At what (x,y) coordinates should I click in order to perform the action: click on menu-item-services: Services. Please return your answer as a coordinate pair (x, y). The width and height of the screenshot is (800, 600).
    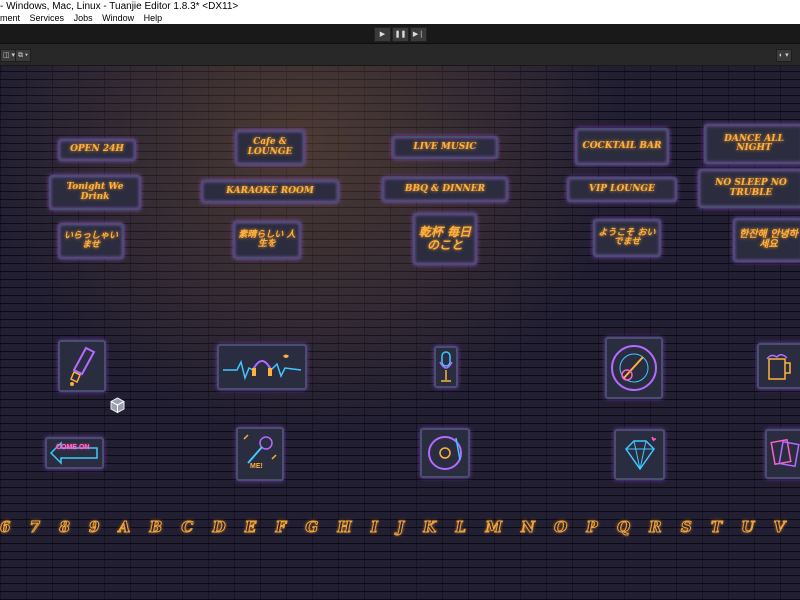
    Looking at the image, I should click on (47, 18).